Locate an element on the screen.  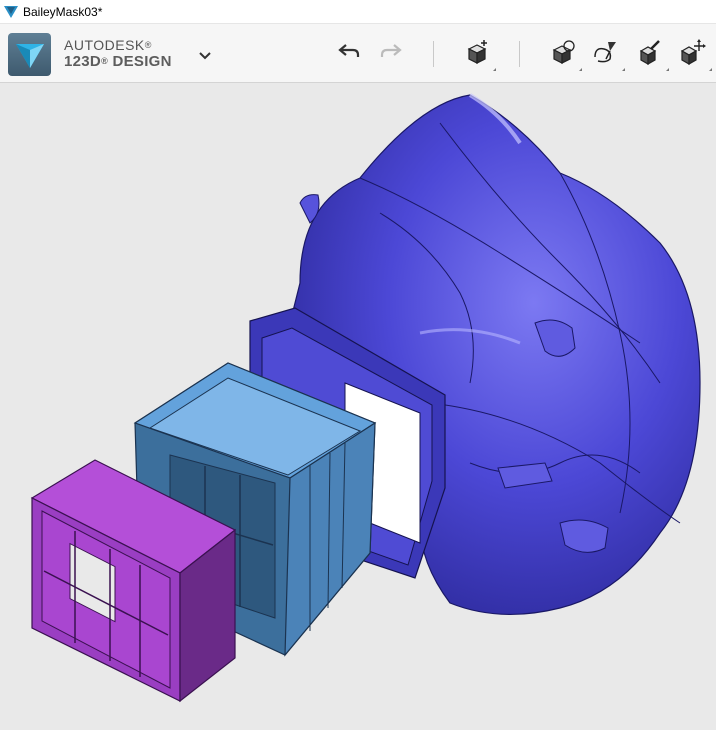
construct-button is located at coordinates (608, 54).